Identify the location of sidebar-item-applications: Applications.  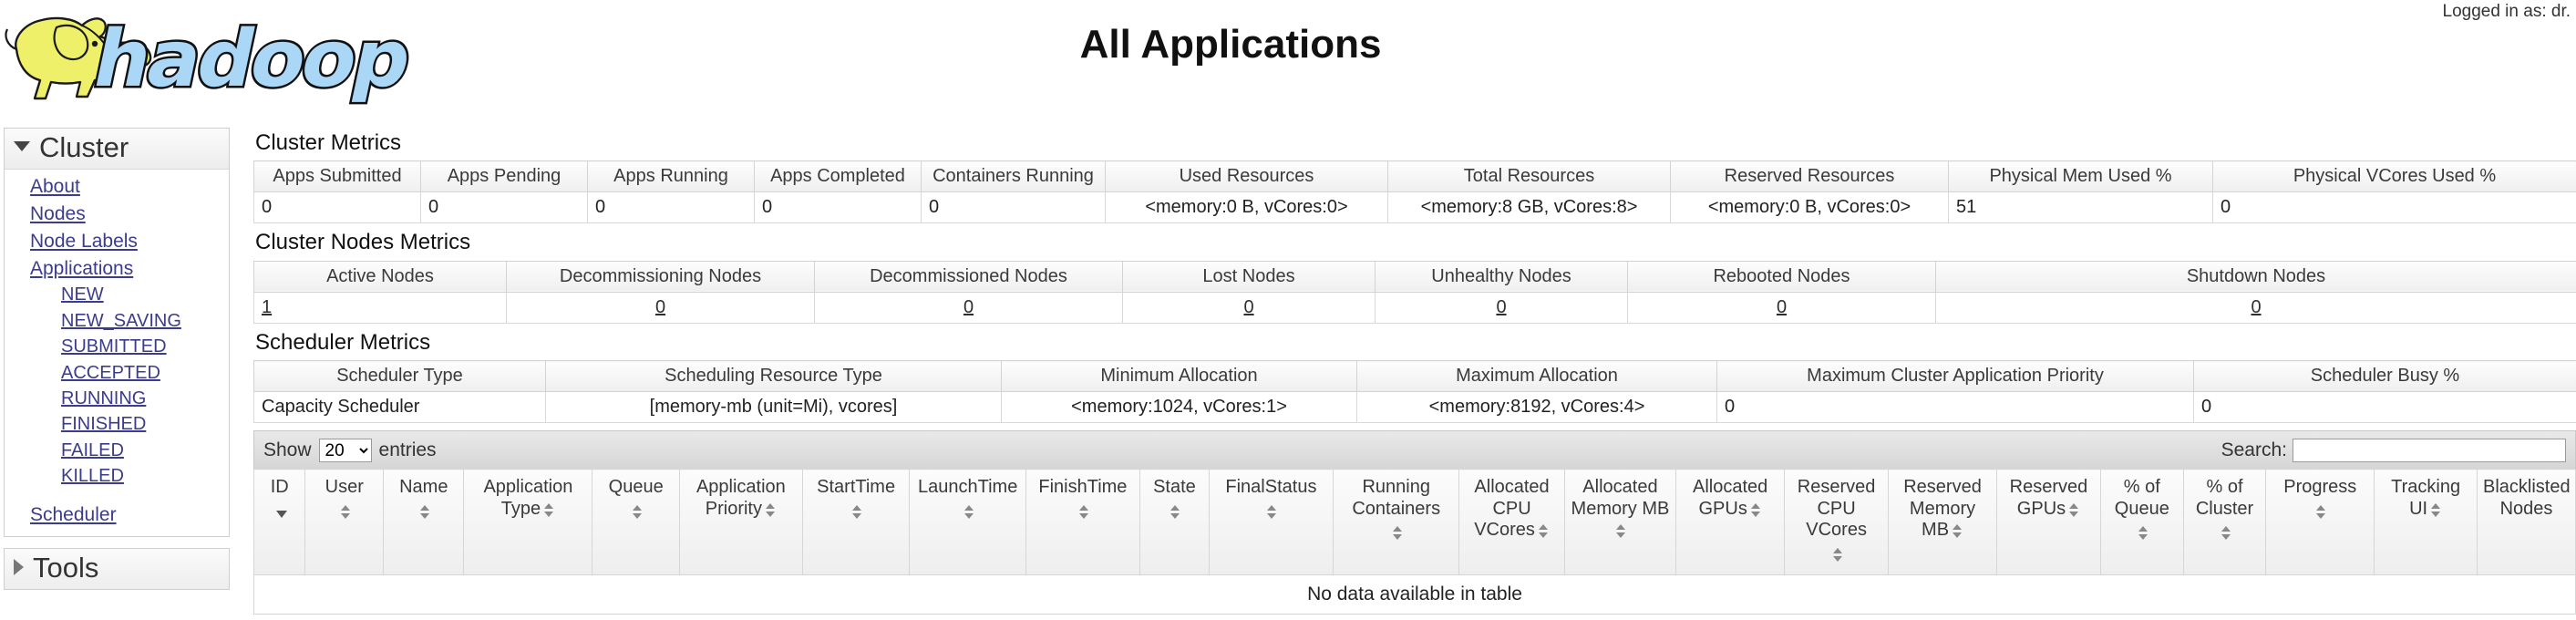
(117, 269).